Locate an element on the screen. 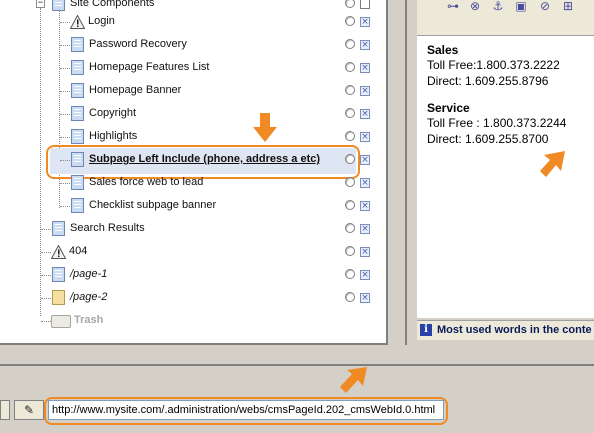 This screenshot has height=433, width=594. service-direct: Direct: 1.609.255.8700 is located at coordinates (488, 139).